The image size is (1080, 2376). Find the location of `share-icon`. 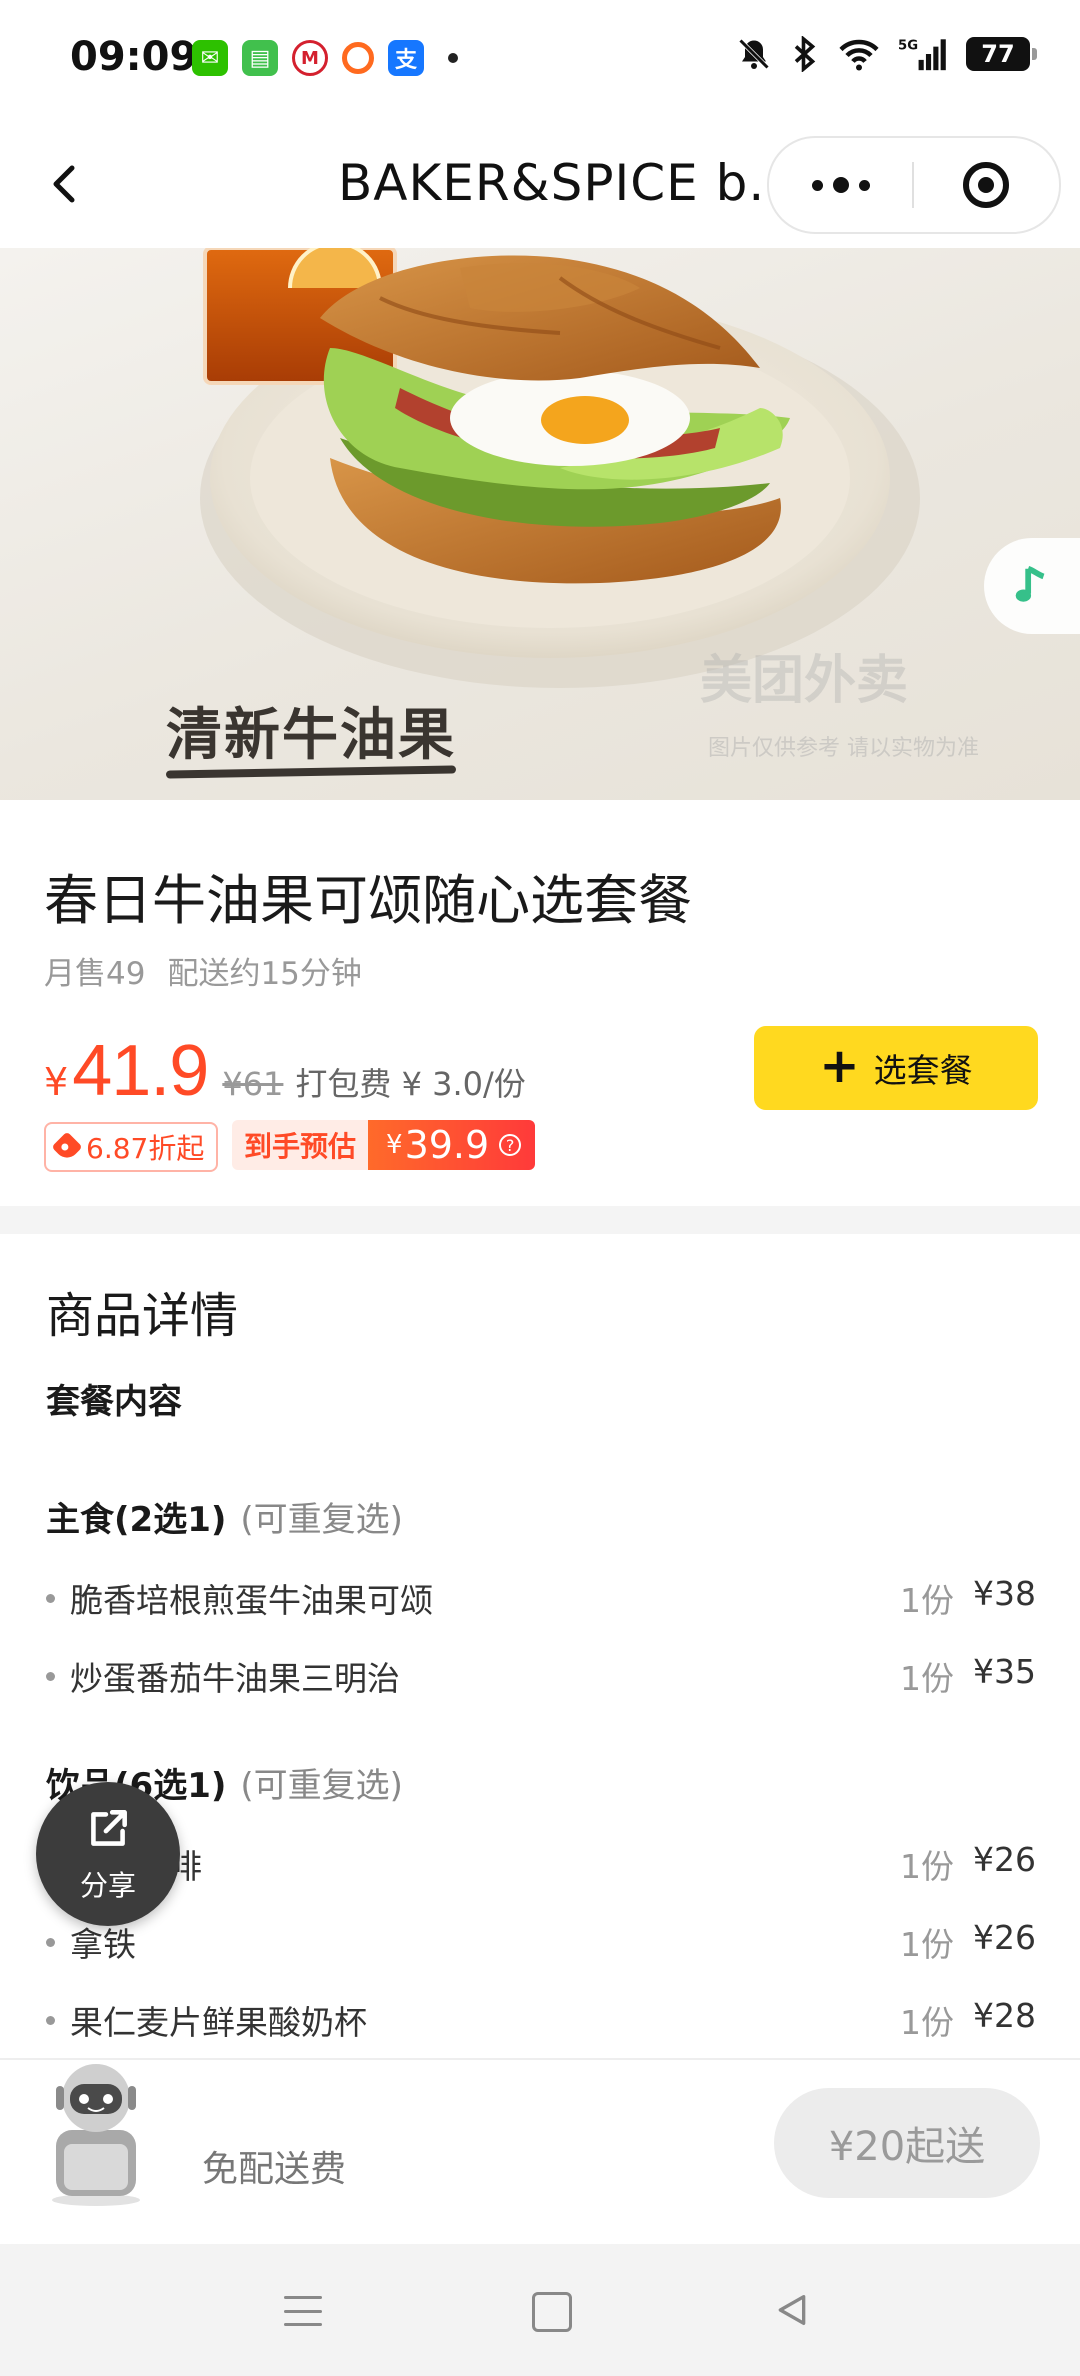

share-icon is located at coordinates (109, 1828).